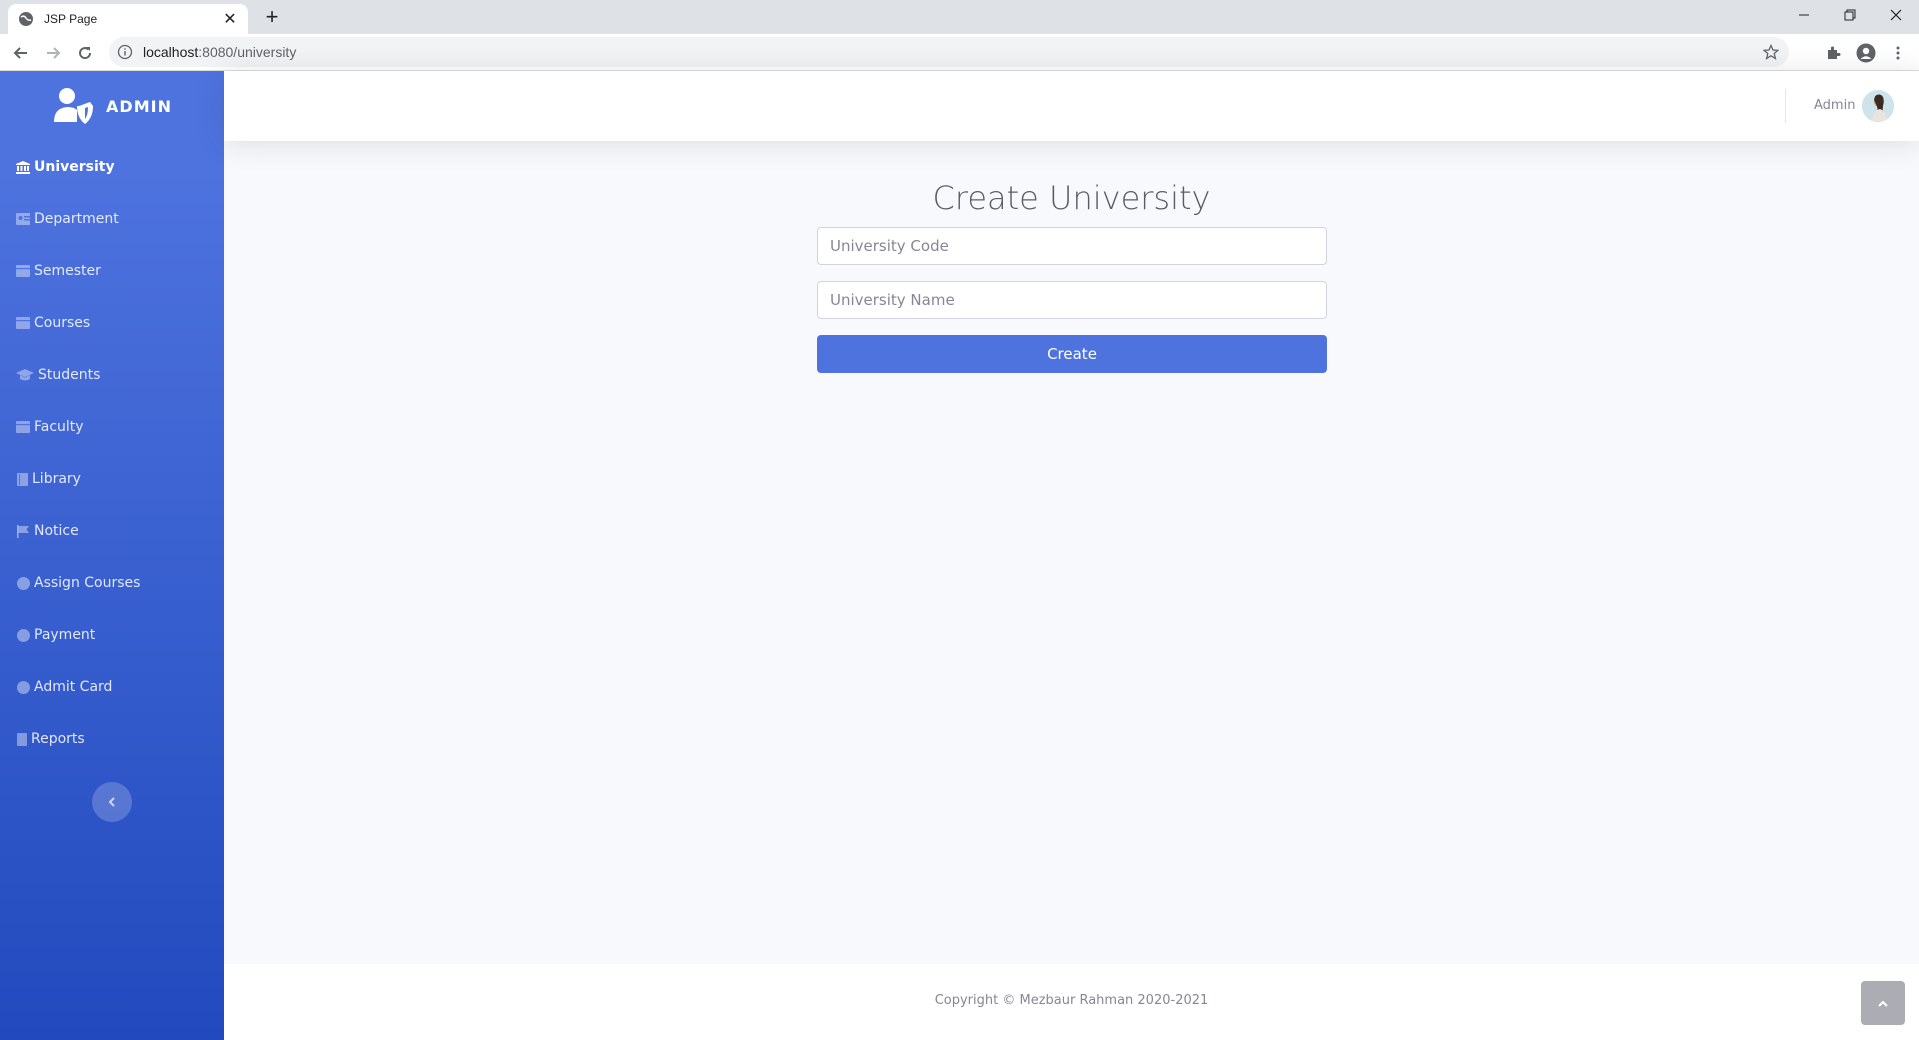 This screenshot has width=1919, height=1040. I want to click on reload-icon, so click(85, 53).